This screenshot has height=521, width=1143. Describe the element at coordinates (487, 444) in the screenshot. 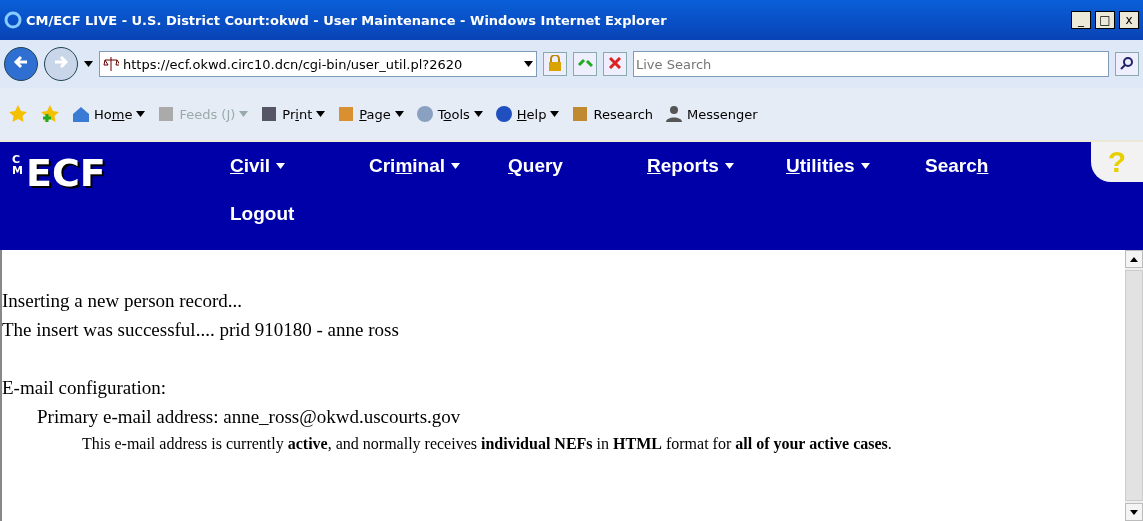

I see `email-note: This e-mail address is currently active, and normally receives individual NEFs in HTML format for all of your active cases.` at that location.